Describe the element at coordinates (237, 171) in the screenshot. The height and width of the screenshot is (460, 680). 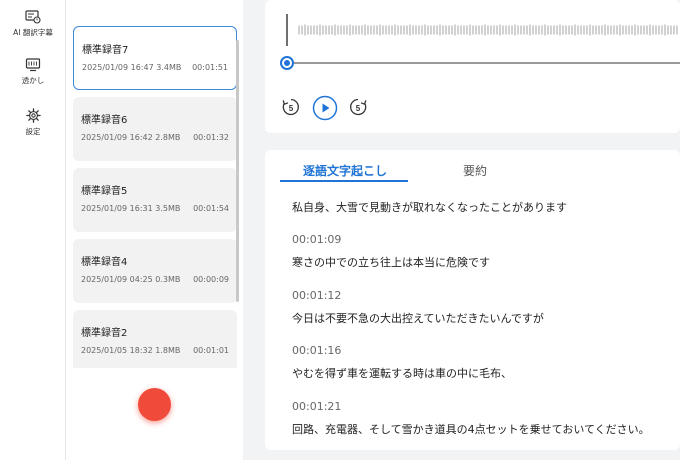
I see `list-scrollbar` at that location.